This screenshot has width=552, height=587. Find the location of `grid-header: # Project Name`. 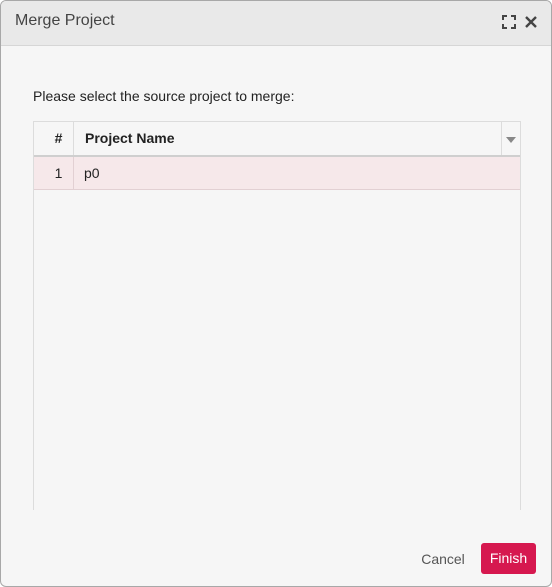

grid-header: # Project Name is located at coordinates (277, 139).